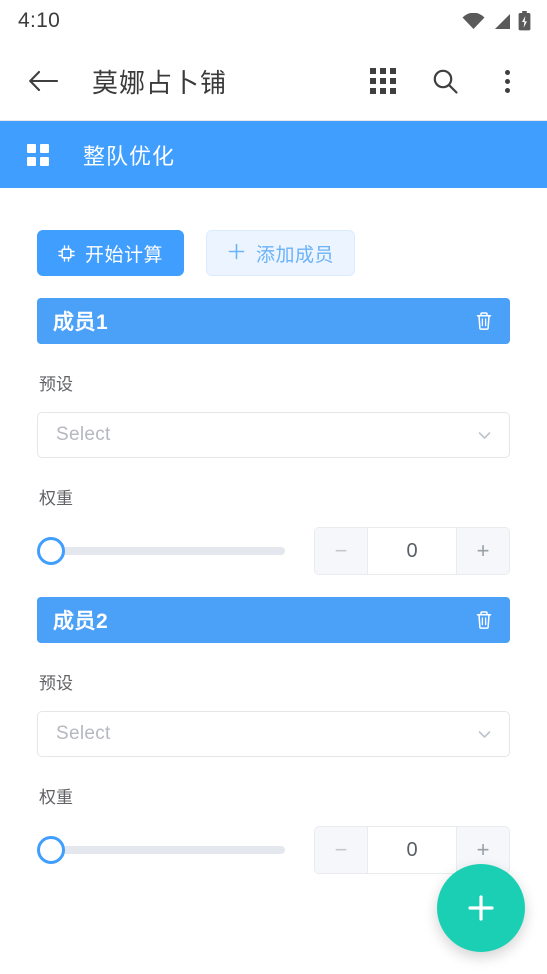  I want to click on add-floating-action-button, so click(481, 908).